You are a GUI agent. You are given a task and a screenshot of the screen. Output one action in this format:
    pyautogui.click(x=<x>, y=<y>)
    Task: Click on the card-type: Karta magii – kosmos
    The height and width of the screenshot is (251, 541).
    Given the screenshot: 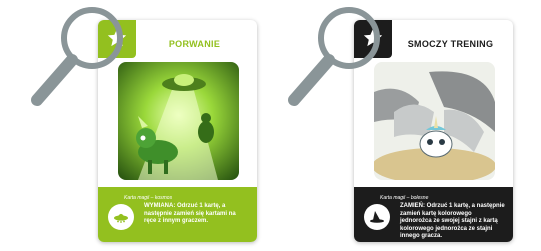 What is the action you would take?
    pyautogui.click(x=148, y=198)
    